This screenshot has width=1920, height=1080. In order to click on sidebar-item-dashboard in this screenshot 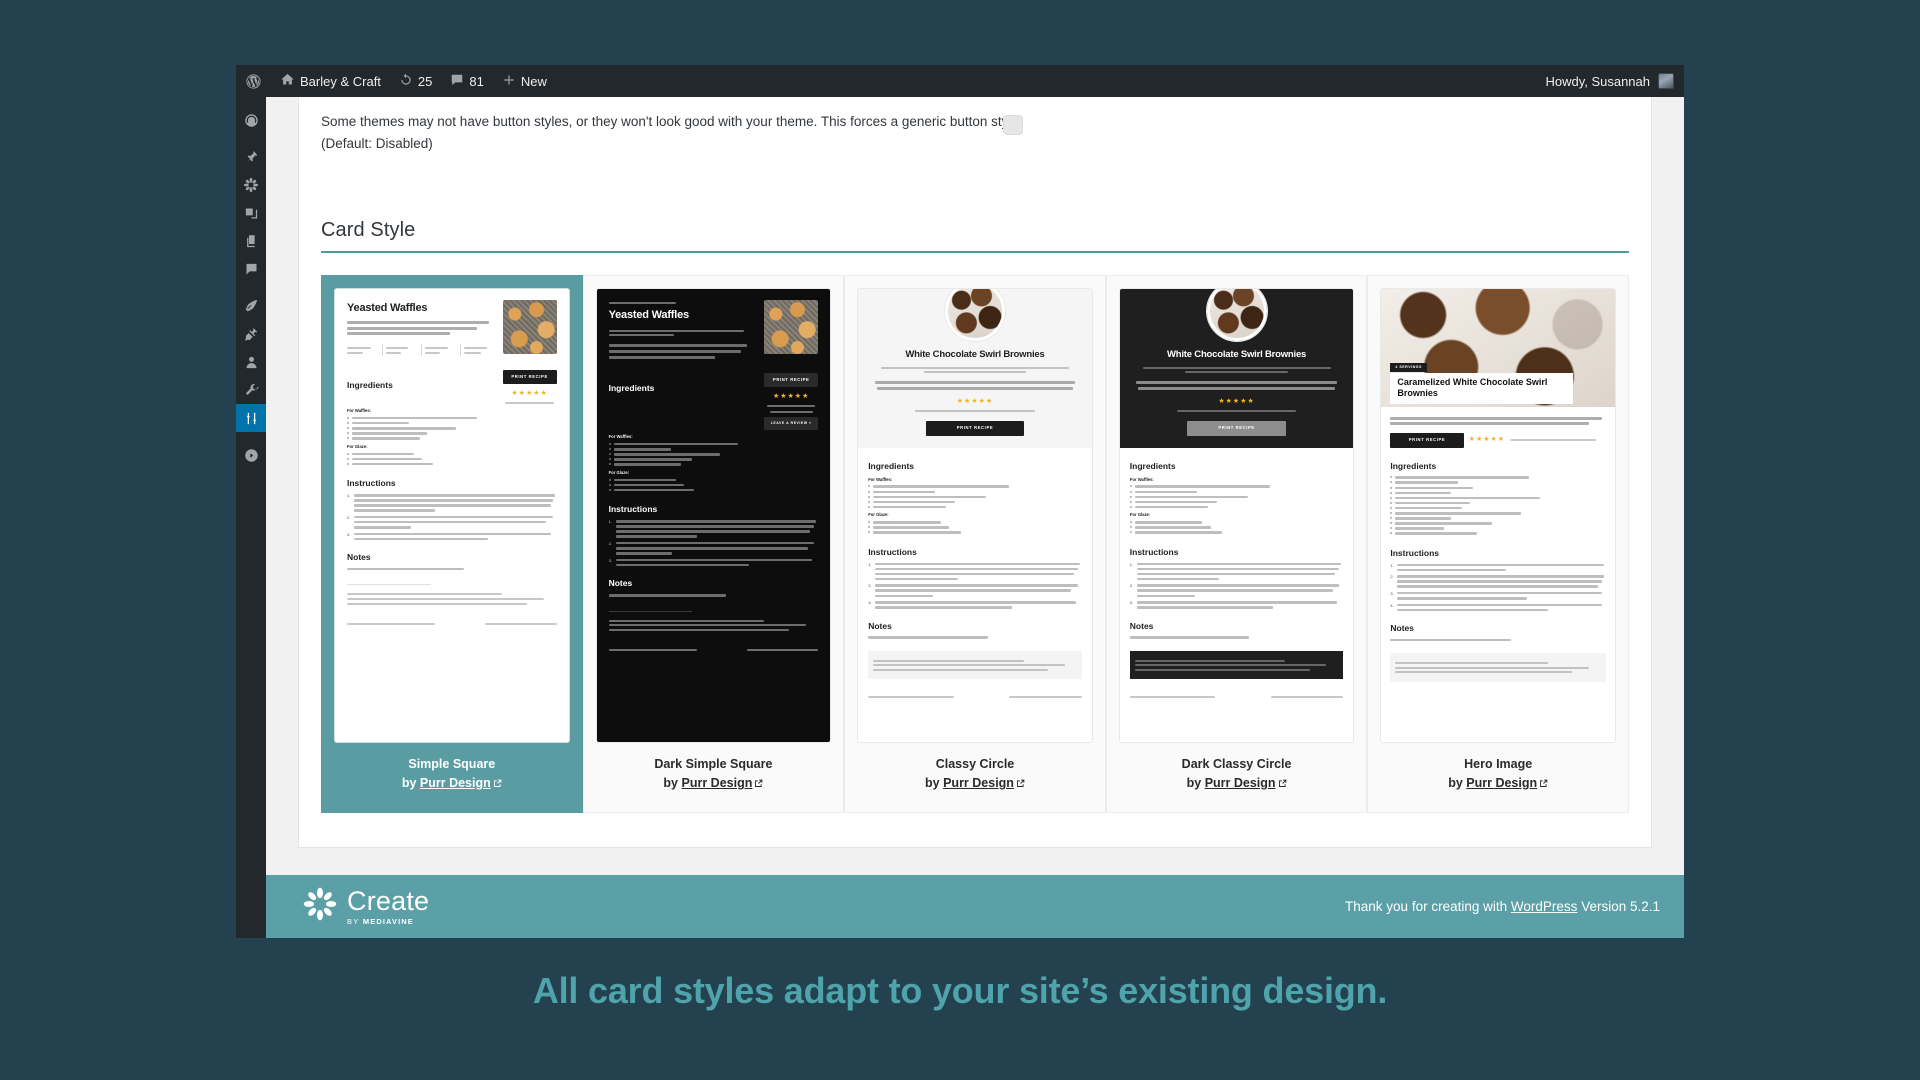, I will do `click(251, 120)`.